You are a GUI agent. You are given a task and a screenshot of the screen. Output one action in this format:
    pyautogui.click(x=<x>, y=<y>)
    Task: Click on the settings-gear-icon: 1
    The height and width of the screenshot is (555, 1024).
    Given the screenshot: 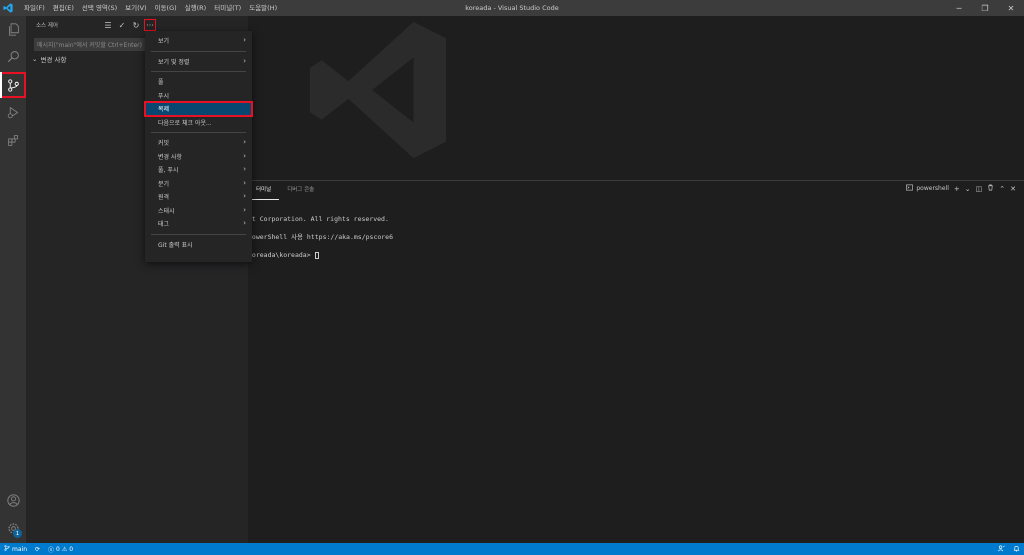 What is the action you would take?
    pyautogui.click(x=13, y=528)
    